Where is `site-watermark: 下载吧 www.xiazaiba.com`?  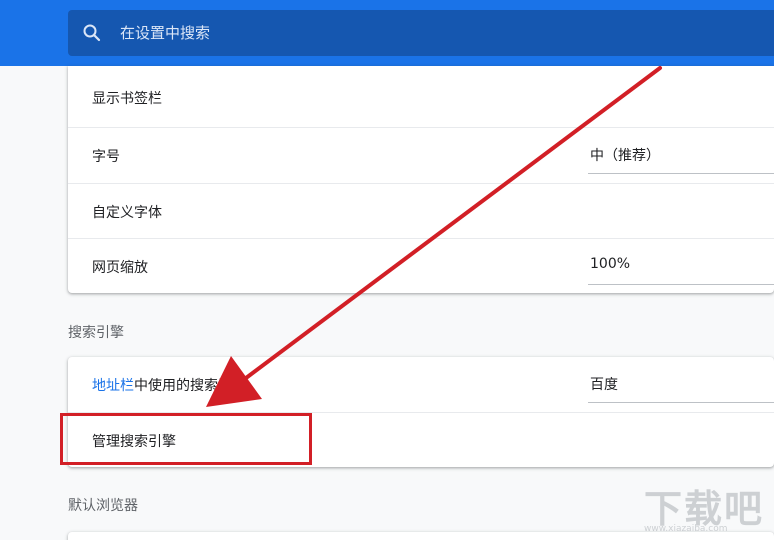
site-watermark: 下载吧 www.xiazaiba.com is located at coordinates (703, 509).